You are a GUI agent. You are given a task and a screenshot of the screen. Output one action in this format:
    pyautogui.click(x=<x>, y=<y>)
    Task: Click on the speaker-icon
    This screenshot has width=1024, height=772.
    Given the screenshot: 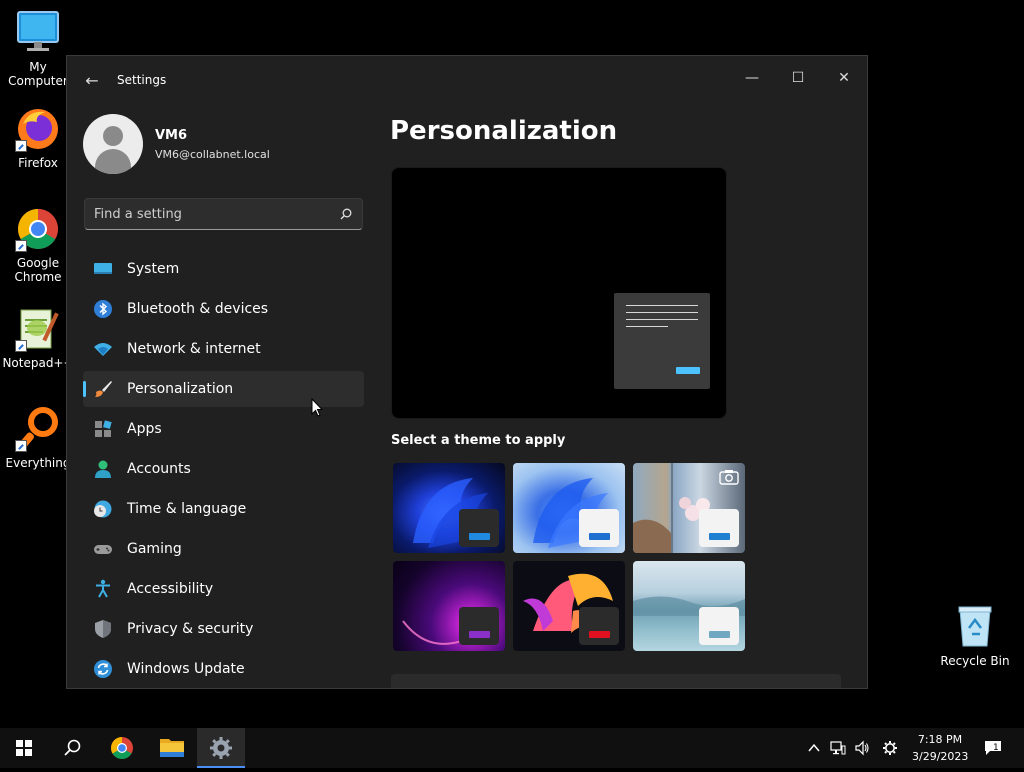 What is the action you would take?
    pyautogui.click(x=862, y=748)
    